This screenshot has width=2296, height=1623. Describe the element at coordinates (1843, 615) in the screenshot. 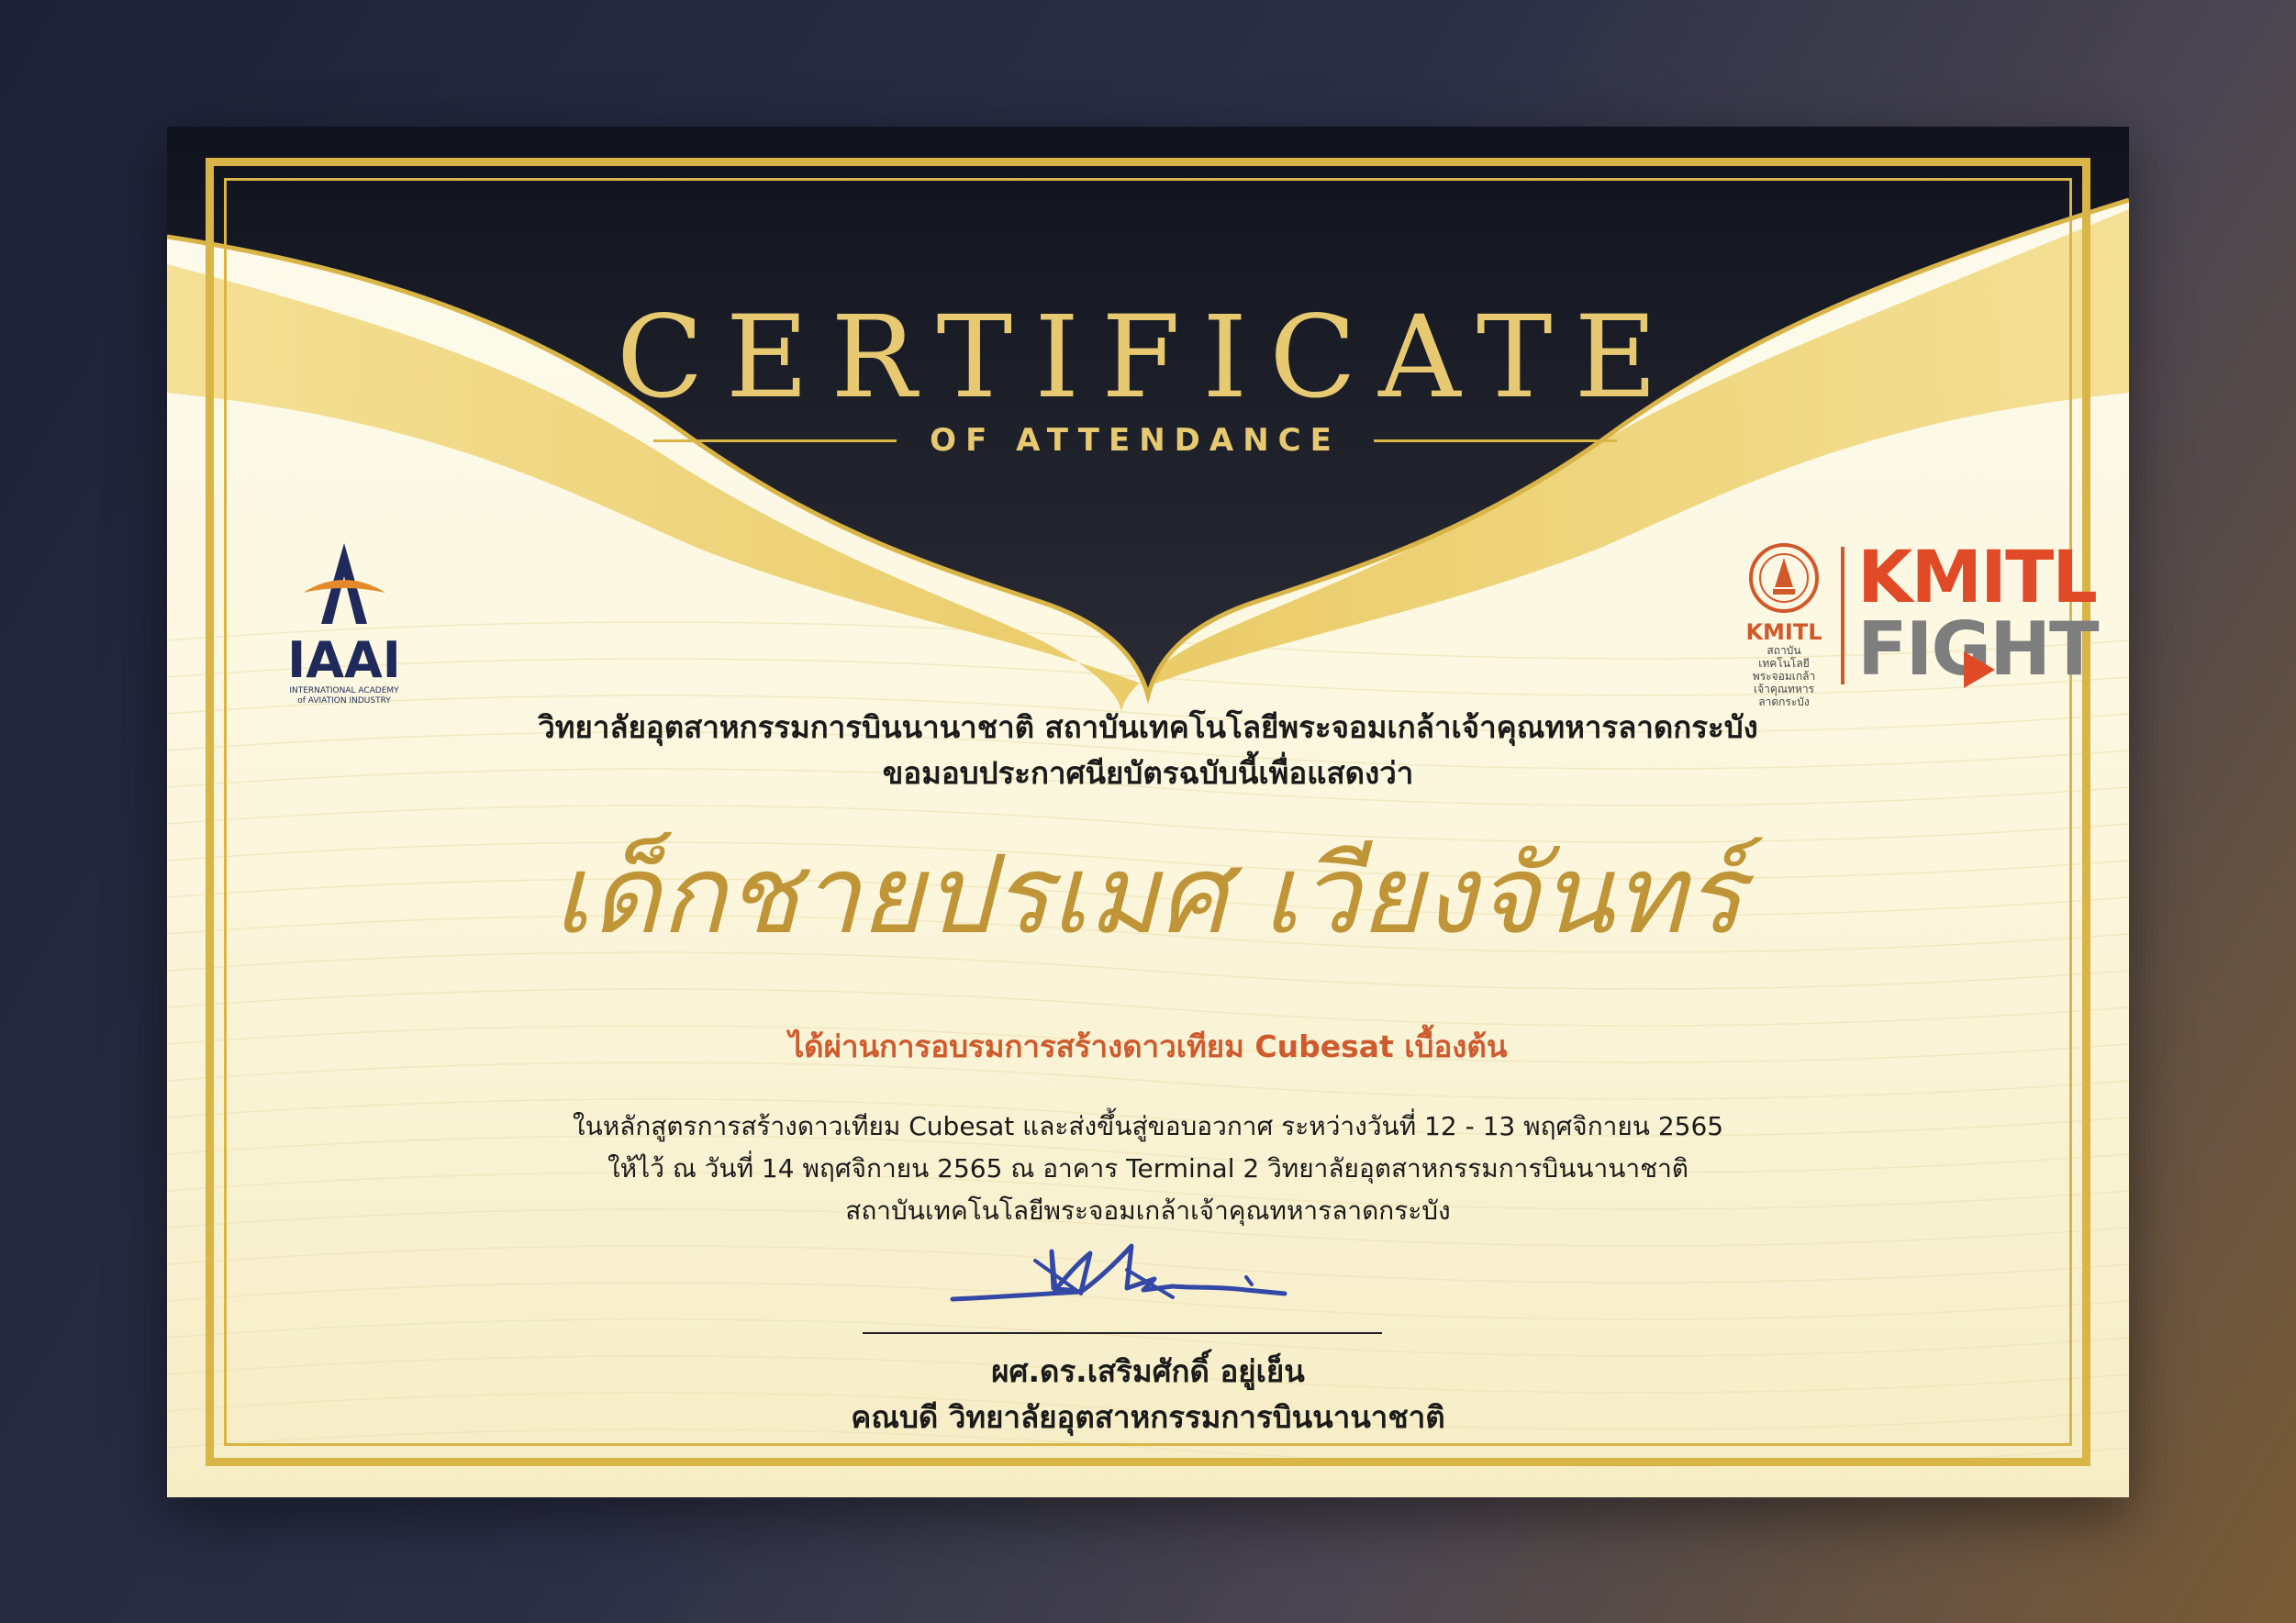

I see `kmitl-divider` at that location.